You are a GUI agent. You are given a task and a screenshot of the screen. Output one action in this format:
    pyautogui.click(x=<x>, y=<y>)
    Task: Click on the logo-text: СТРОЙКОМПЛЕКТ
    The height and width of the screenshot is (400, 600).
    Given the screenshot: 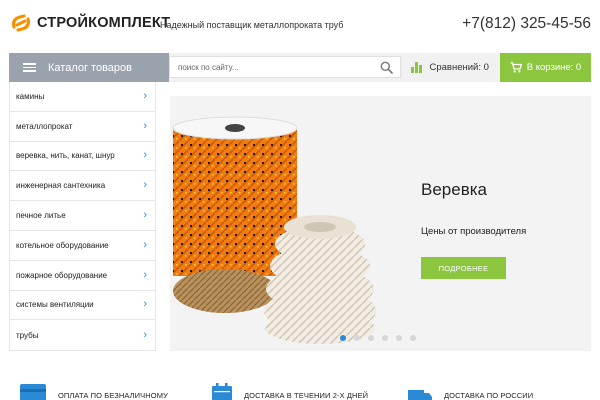 What is the action you would take?
    pyautogui.click(x=104, y=23)
    